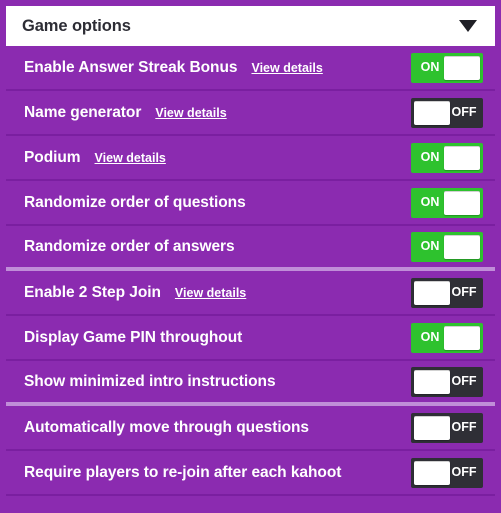  Describe the element at coordinates (250, 68) in the screenshot. I see `option-row: Enable Answer Streak Bonus View details ON` at that location.